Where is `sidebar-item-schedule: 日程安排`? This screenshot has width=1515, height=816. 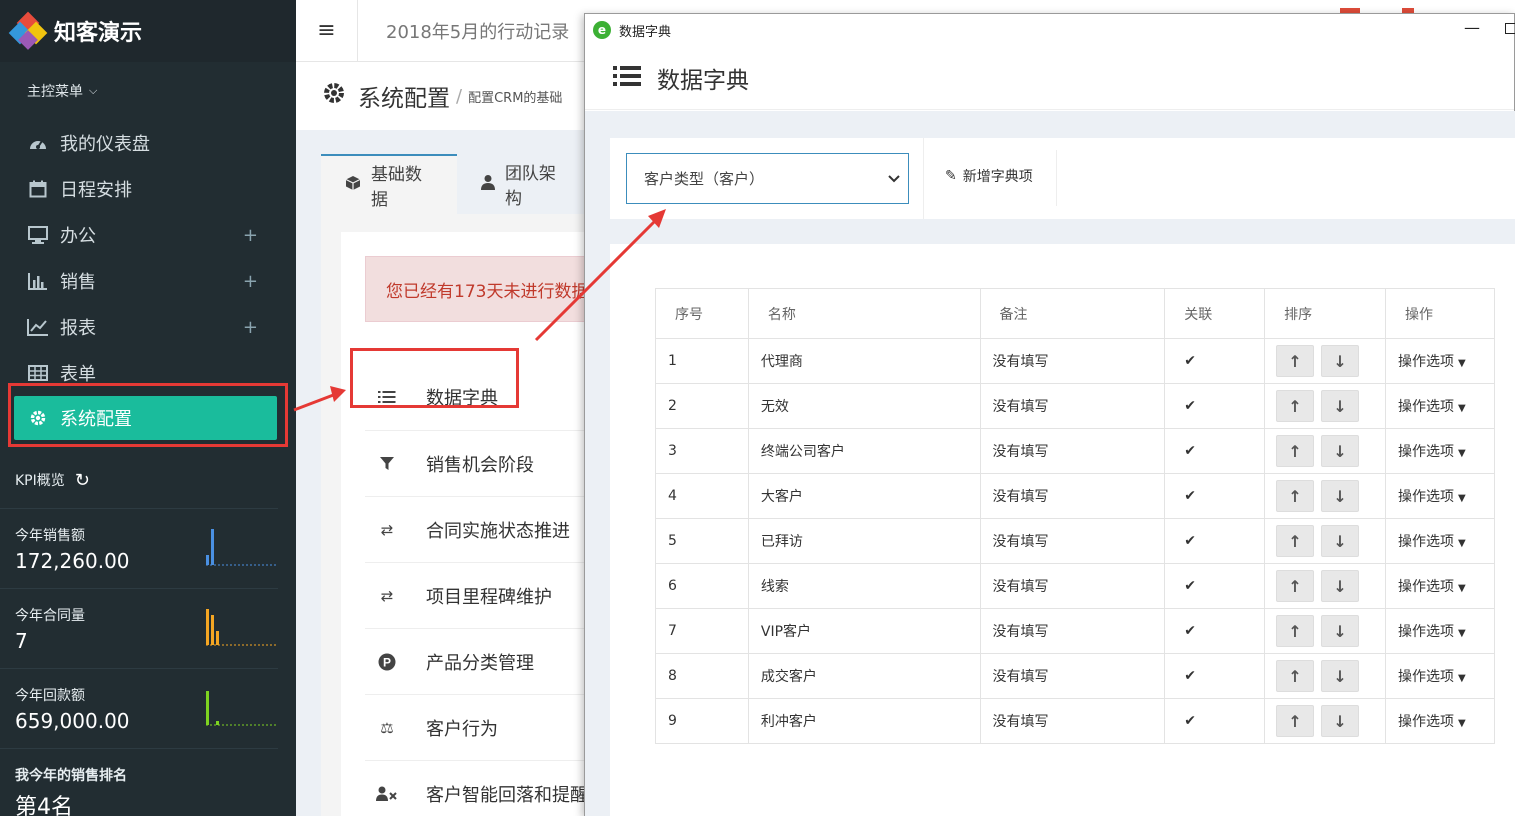
sidebar-item-schedule: 日程安排 is located at coordinates (148, 189).